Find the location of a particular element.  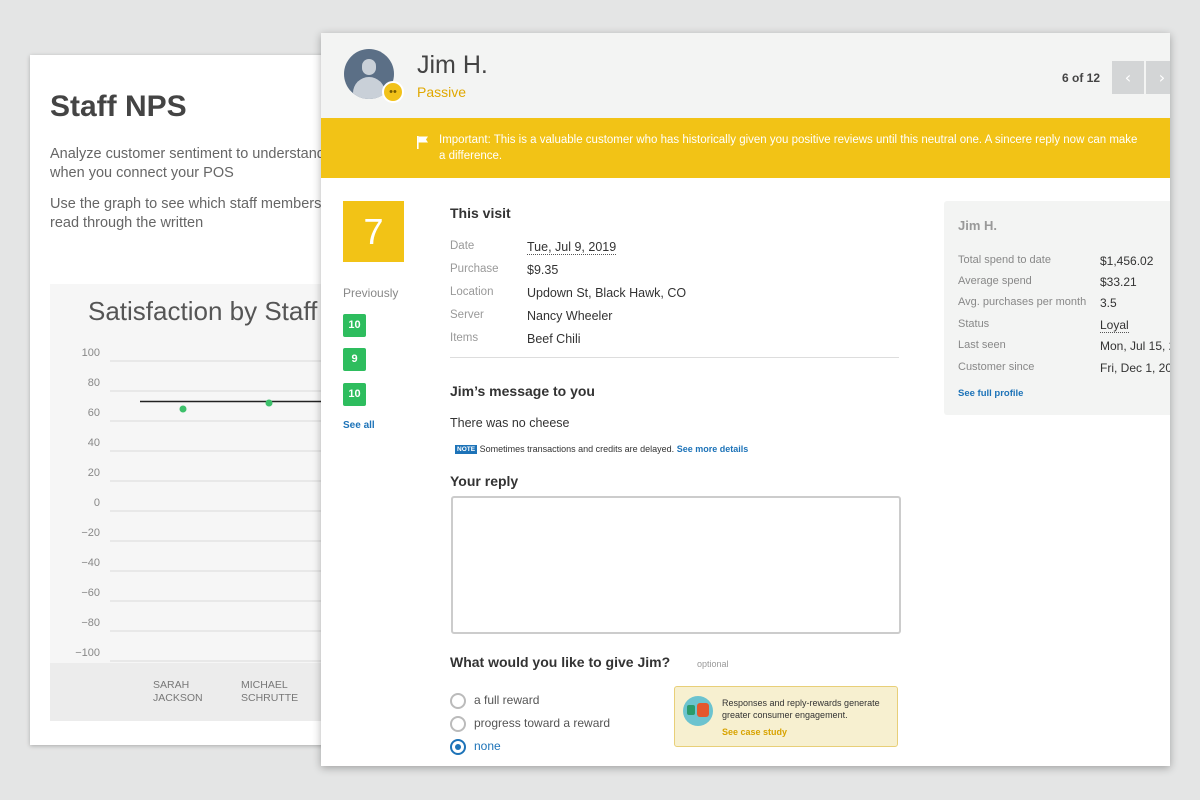

see-full-profile-link: See full profile is located at coordinates (990, 393).